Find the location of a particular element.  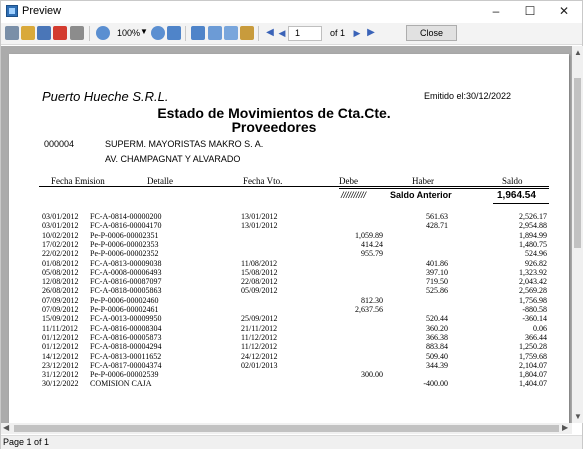

cell-saldo: 1,894.99 is located at coordinates (533, 235).